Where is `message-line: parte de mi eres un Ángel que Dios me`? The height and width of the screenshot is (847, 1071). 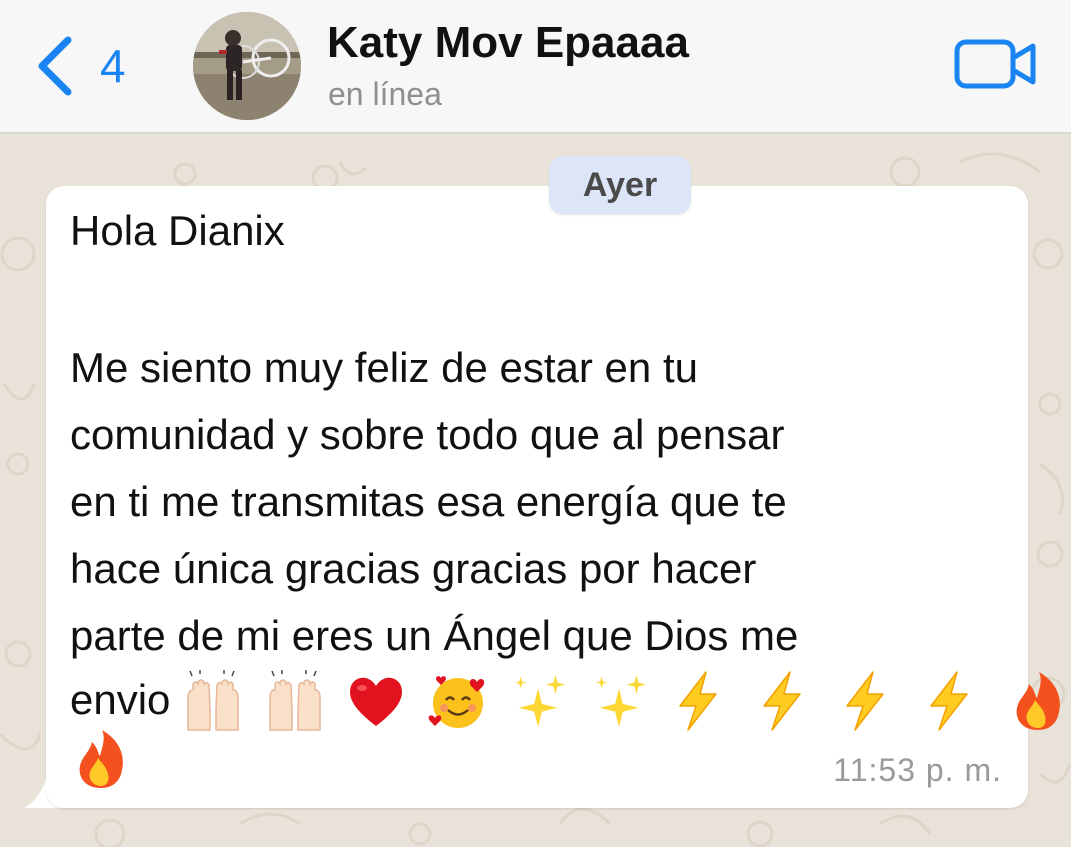 message-line: parte de mi eres un Ángel que Dios me is located at coordinates (434, 635).